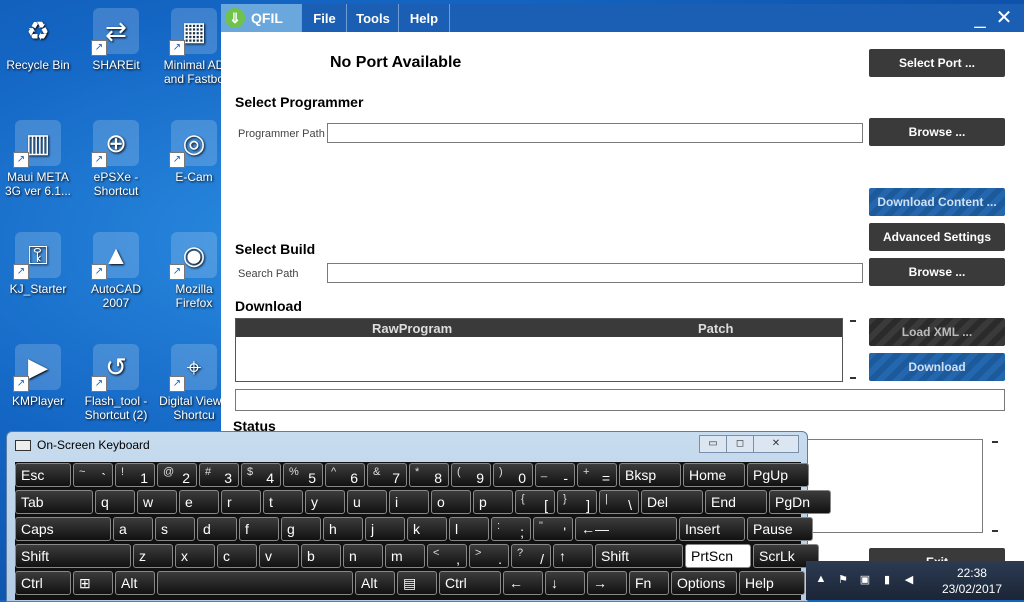 This screenshot has height=602, width=1024. Describe the element at coordinates (54, 502) in the screenshot. I see `key: Tab` at that location.